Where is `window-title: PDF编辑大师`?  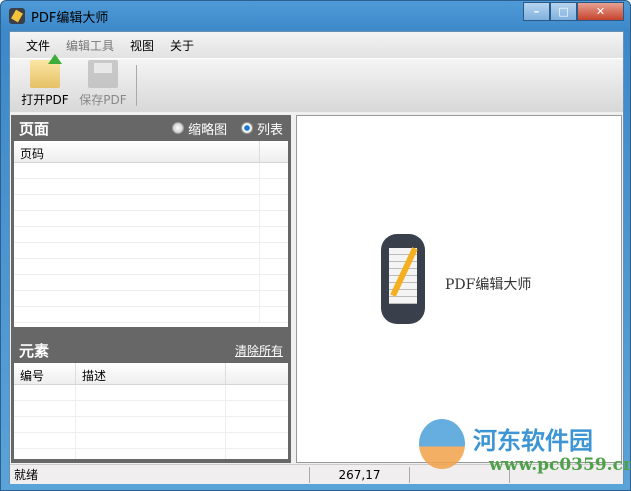
window-title: PDF编辑大师 is located at coordinates (70, 18).